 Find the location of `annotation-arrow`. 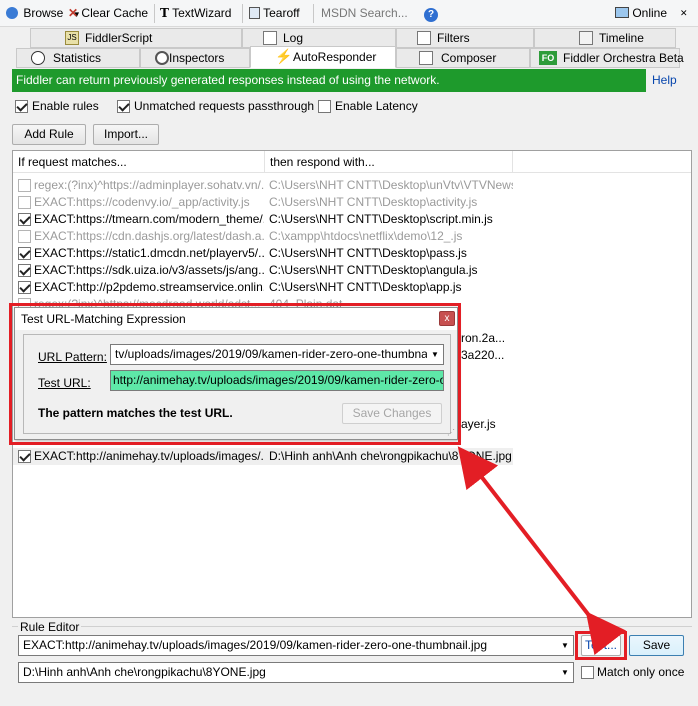

annotation-arrow is located at coordinates (542, 551).